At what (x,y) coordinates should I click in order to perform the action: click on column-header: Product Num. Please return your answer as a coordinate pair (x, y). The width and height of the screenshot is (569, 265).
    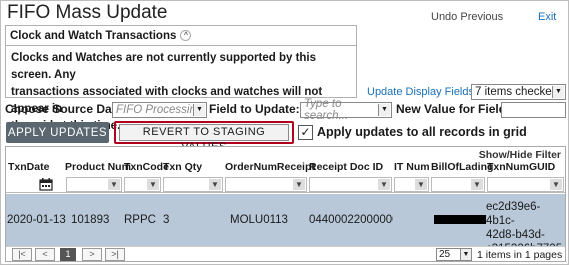
    Looking at the image, I should click on (98, 167).